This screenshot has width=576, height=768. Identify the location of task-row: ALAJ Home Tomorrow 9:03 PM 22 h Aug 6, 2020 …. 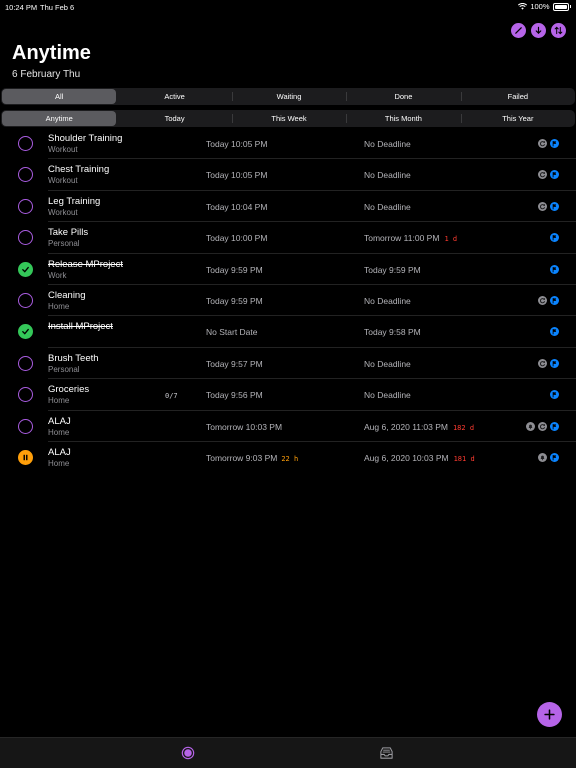
(288, 457).